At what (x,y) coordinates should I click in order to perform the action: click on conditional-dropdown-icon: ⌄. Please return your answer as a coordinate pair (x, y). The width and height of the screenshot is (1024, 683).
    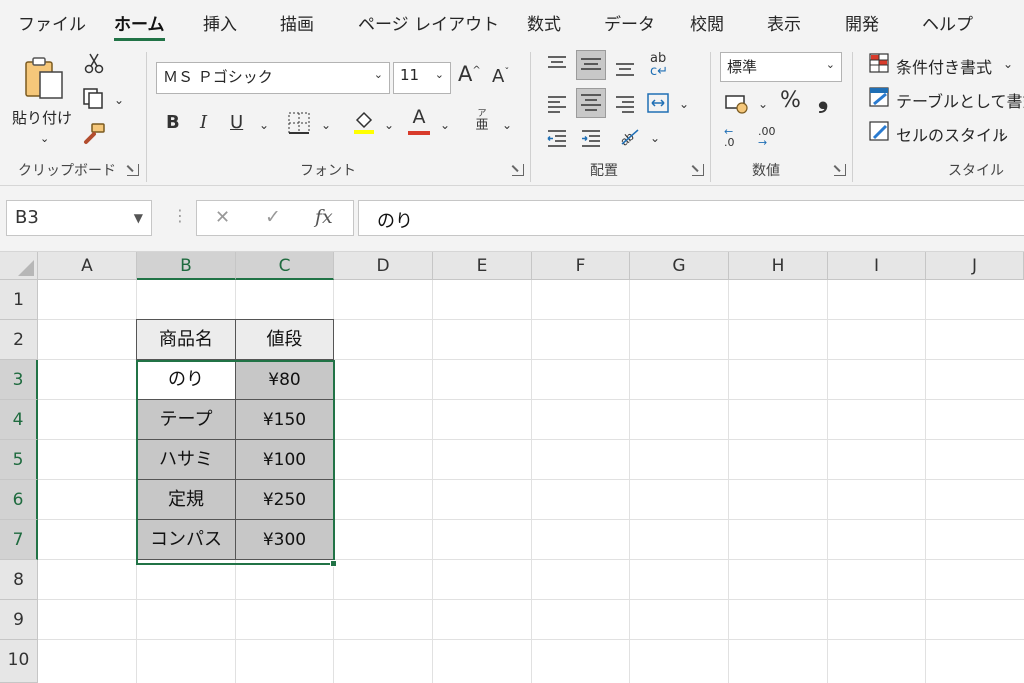
    Looking at the image, I should click on (1008, 64).